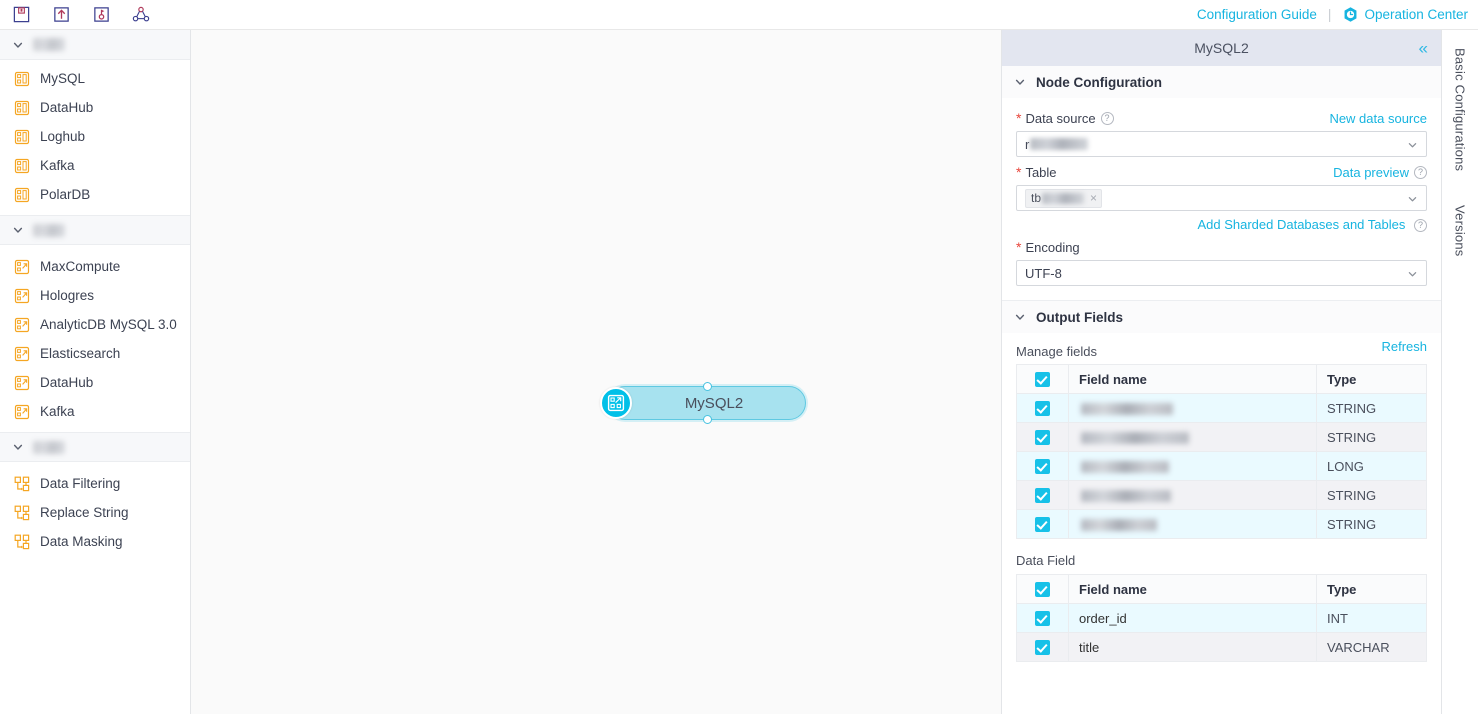 The width and height of the screenshot is (1478, 714). I want to click on sidebar-item-label: Data Masking, so click(81, 541).